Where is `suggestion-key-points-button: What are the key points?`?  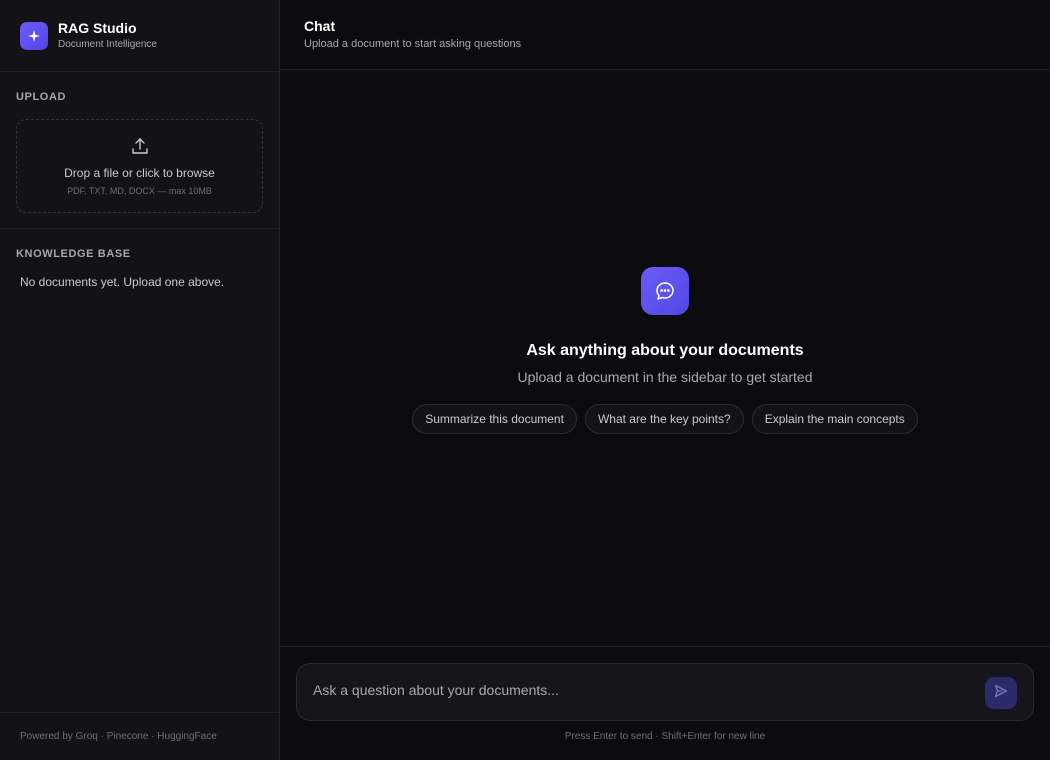
suggestion-key-points-button: What are the key points? is located at coordinates (664, 419).